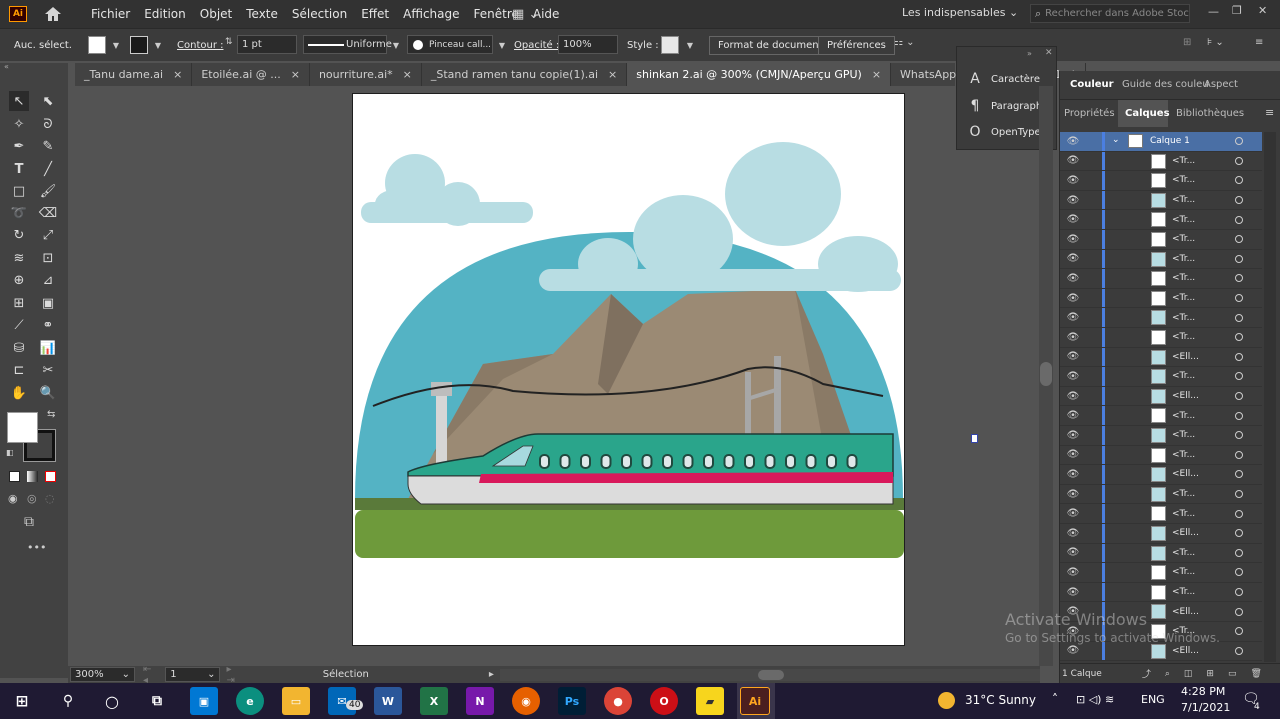  What do you see at coordinates (204, 701) in the screenshot?
I see `store-icon: ▣` at bounding box center [204, 701].